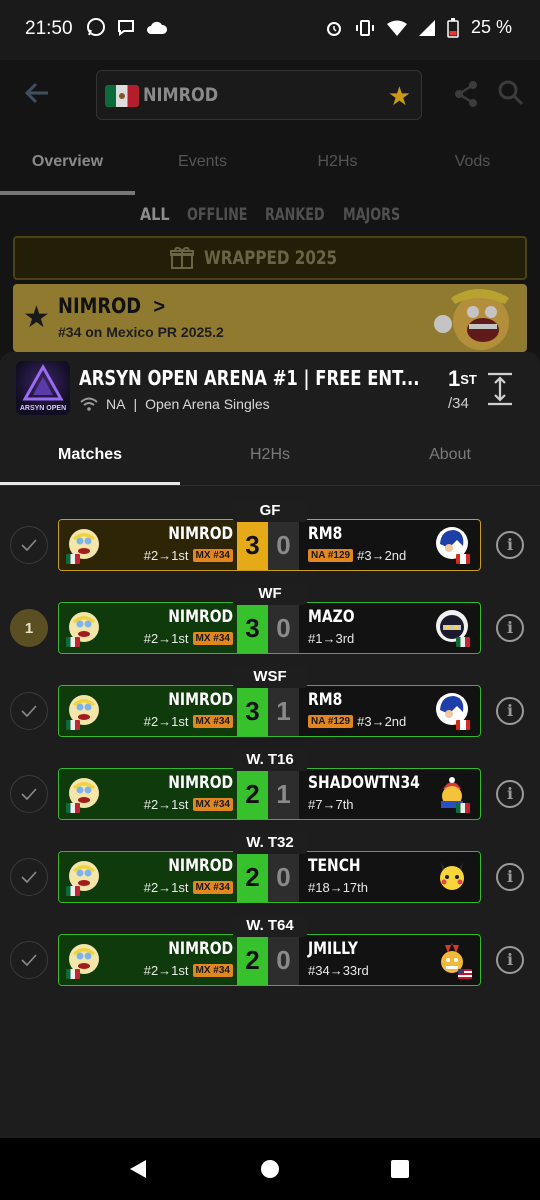 Image resolution: width=540 pixels, height=1200 pixels. What do you see at coordinates (90, 483) in the screenshot?
I see `sheet-tab-indicator` at bounding box center [90, 483].